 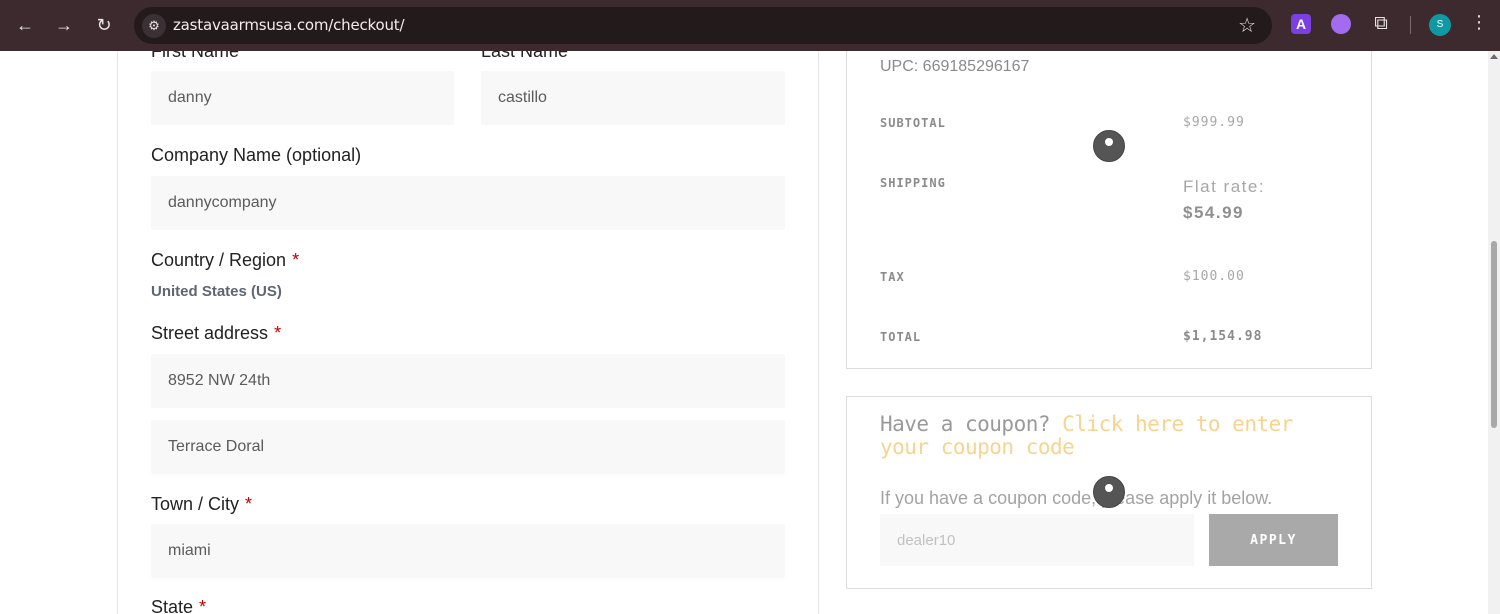 What do you see at coordinates (965, 424) in the screenshot?
I see `coupon-prompt: Have a coupon?` at bounding box center [965, 424].